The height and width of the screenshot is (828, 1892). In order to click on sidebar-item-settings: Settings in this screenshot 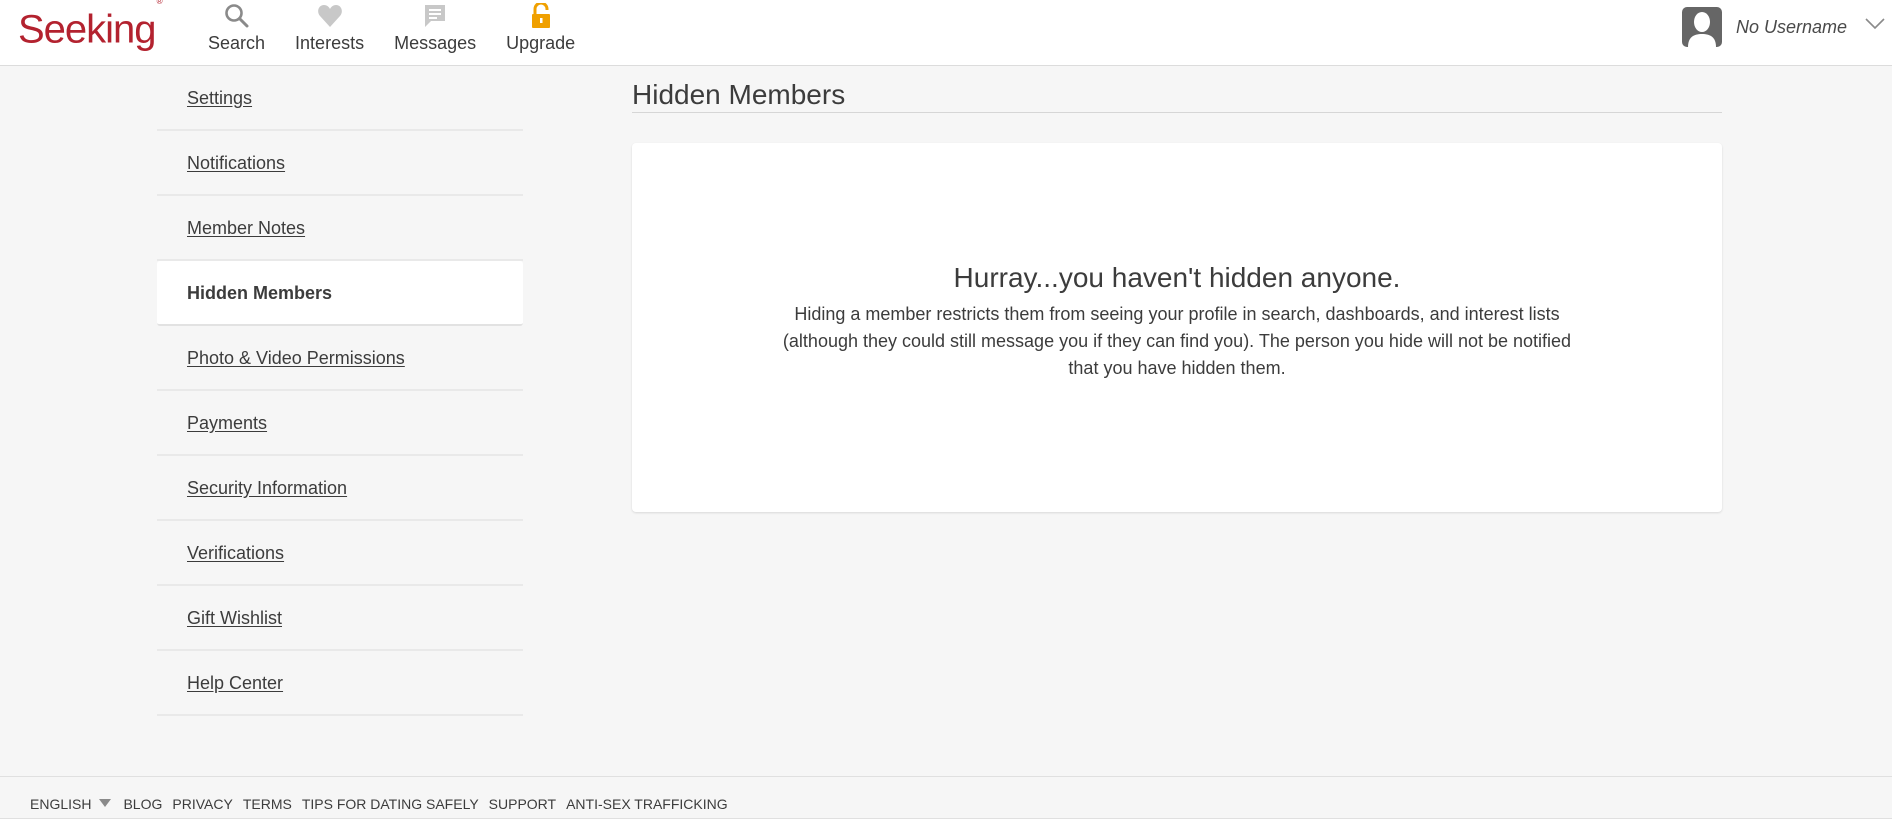, I will do `click(340, 98)`.